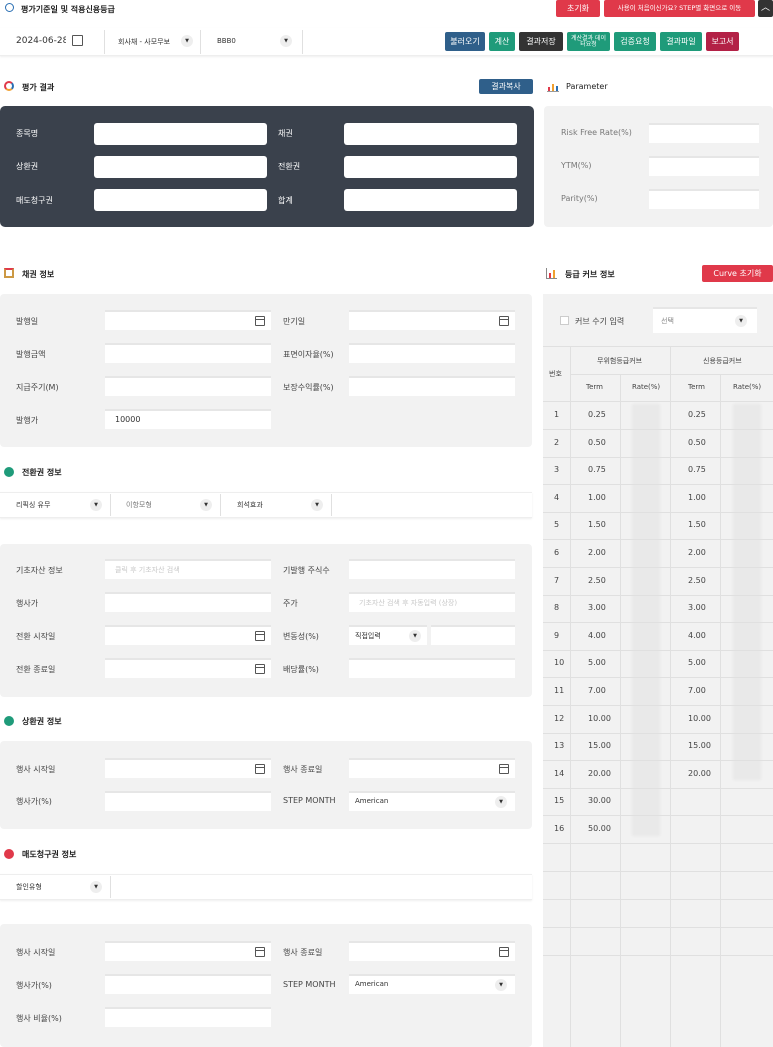 Image resolution: width=773 pixels, height=1047 pixels. What do you see at coordinates (658, 692) in the screenshot?
I see `table-row: 11 7.00 7.00` at bounding box center [658, 692].